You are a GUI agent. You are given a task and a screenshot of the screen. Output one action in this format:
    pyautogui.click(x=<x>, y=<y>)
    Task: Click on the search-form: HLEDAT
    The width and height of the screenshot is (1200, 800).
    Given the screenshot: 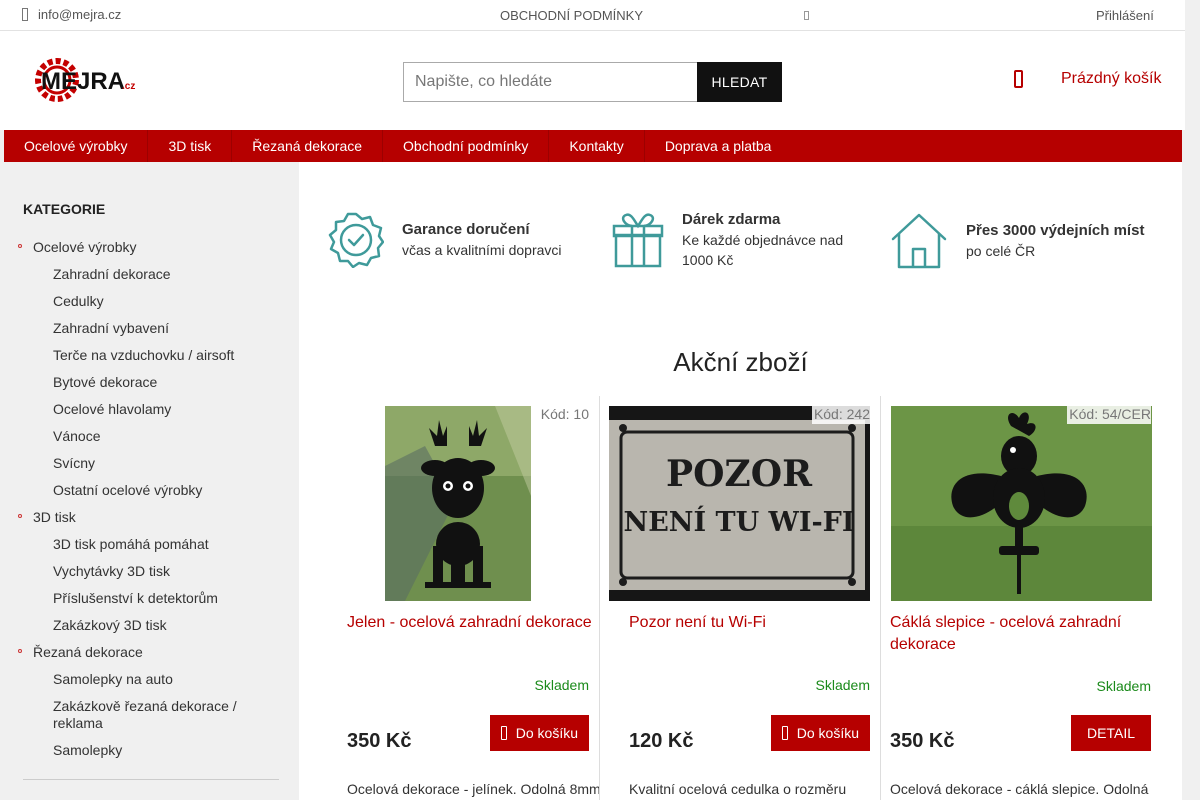 What is the action you would take?
    pyautogui.click(x=592, y=82)
    